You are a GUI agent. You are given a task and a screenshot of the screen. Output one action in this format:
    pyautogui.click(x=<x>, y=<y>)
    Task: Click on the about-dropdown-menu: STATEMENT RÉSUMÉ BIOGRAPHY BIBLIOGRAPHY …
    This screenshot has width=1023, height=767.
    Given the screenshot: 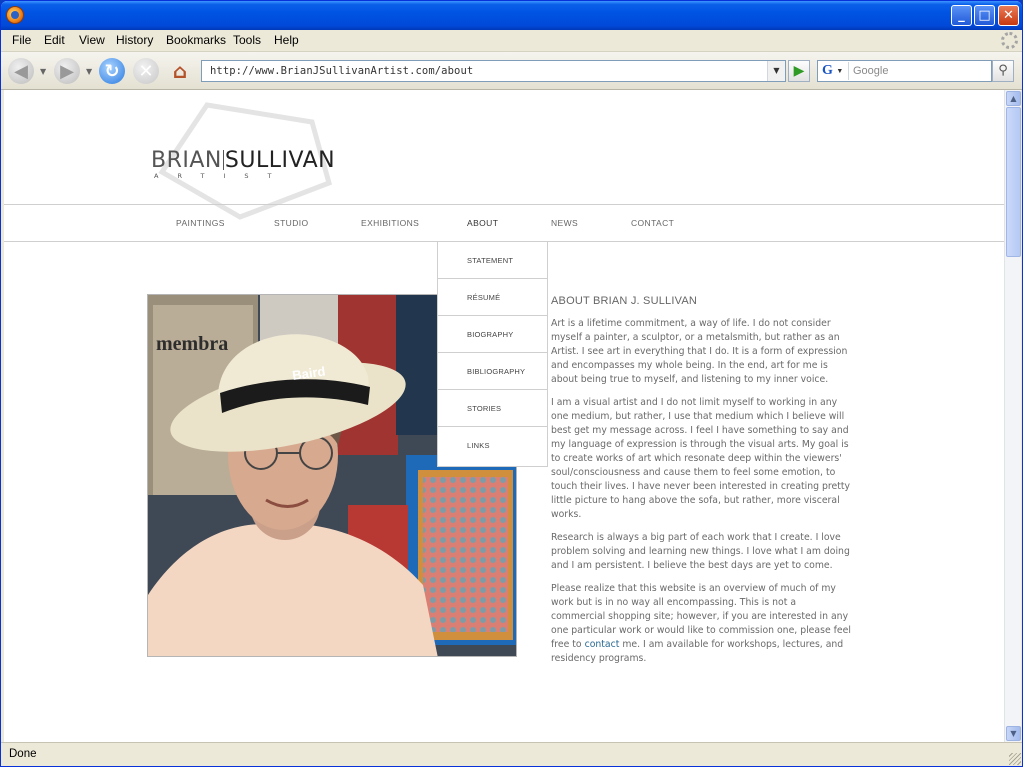 What is the action you would take?
    pyautogui.click(x=492, y=354)
    